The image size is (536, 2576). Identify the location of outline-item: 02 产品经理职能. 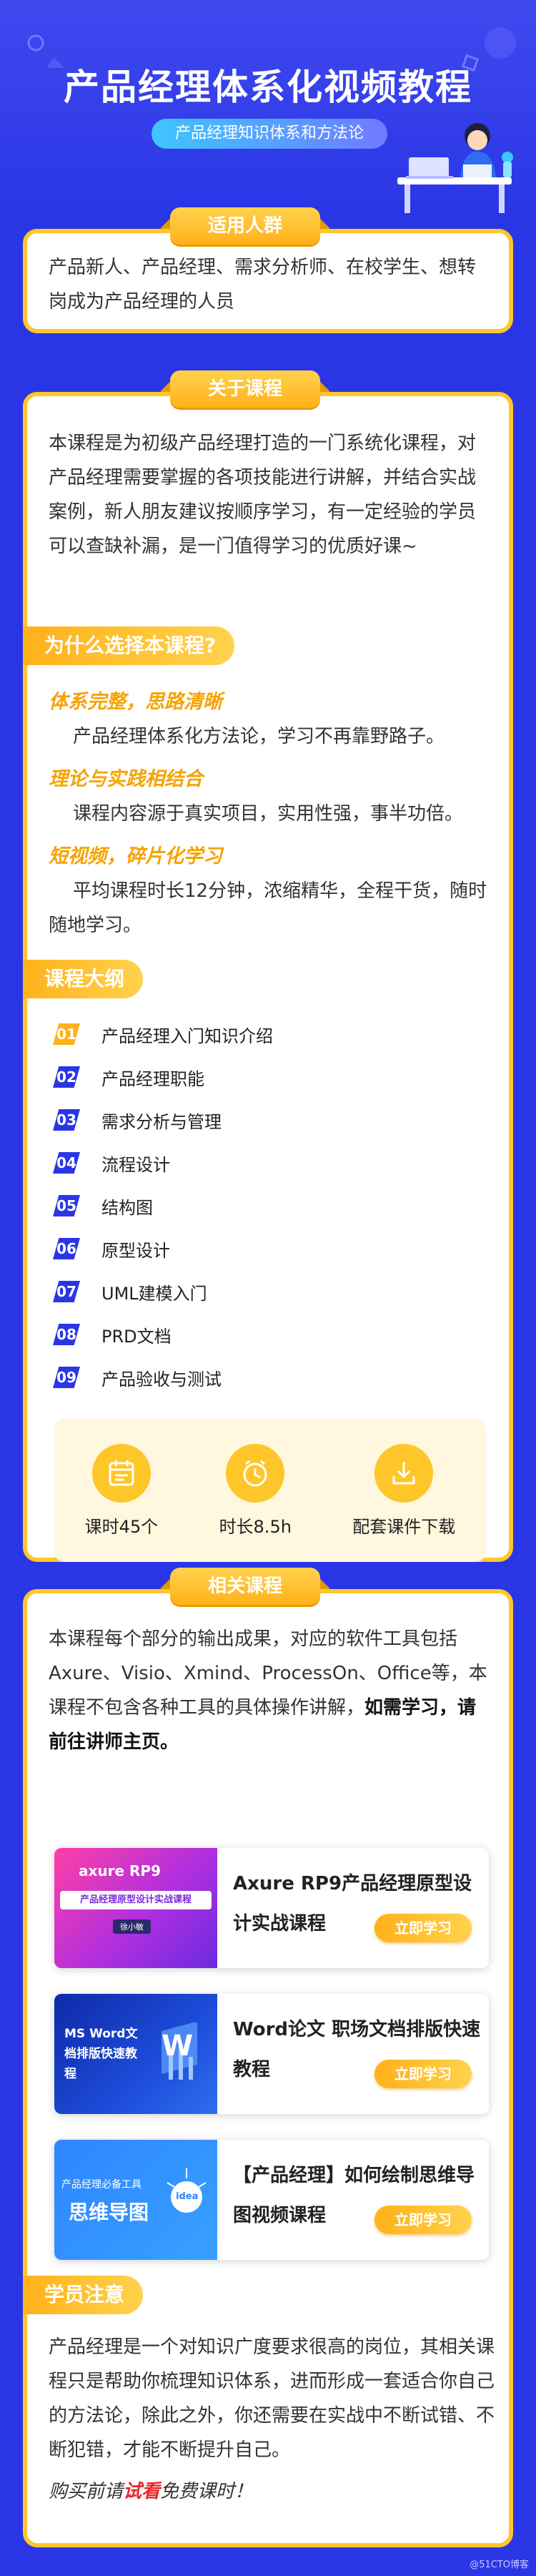
(267, 1077).